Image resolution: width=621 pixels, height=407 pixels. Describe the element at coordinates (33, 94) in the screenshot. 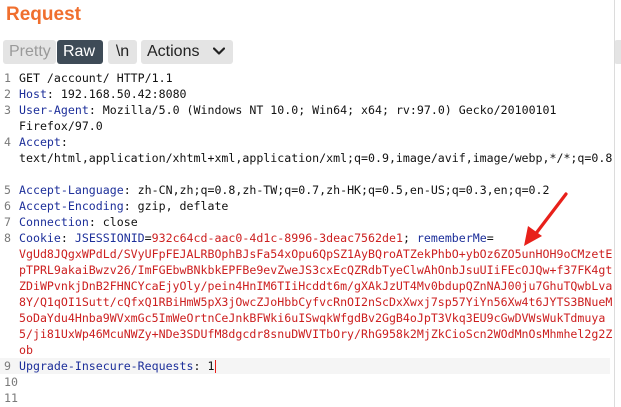

I see `header-name: Host` at that location.